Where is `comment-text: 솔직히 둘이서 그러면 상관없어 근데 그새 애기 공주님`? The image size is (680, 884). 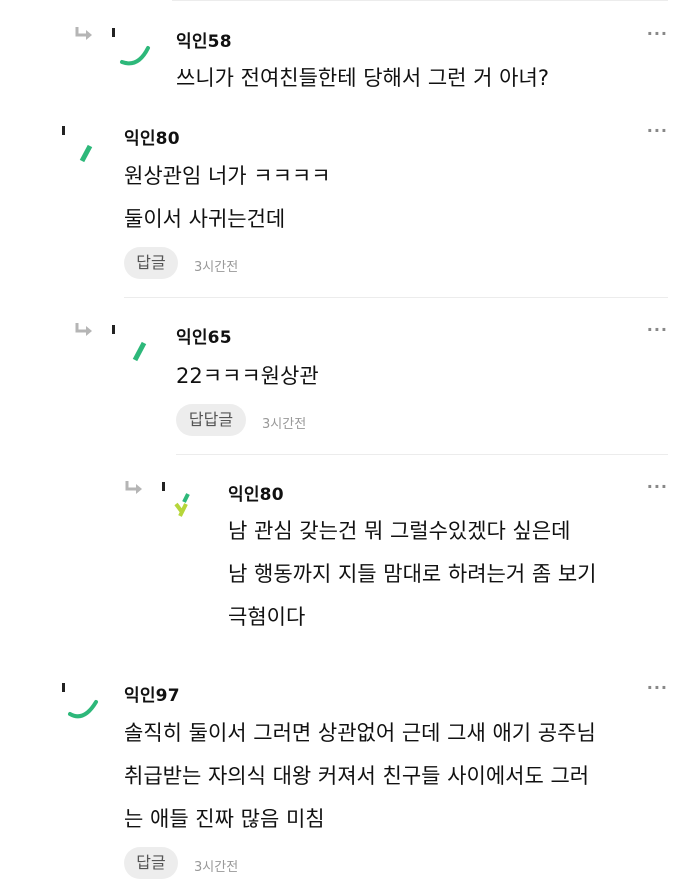 comment-text: 솔직히 둘이서 그러면 상관없어 근데 그새 애기 공주님 is located at coordinates (360, 733).